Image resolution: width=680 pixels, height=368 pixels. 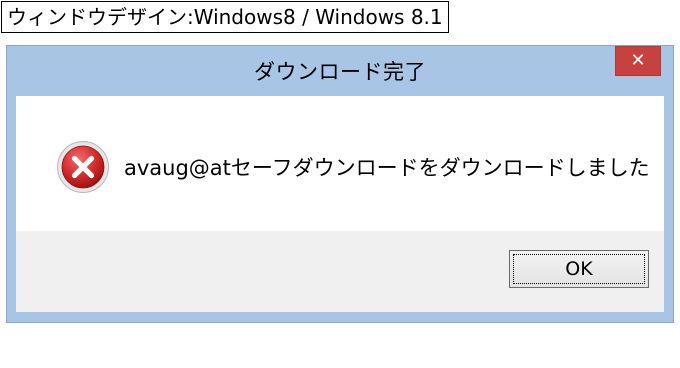 I want to click on design-caption-label: ウィンドウデザイン:Windows8 / Windows 8.1, so click(x=225, y=17).